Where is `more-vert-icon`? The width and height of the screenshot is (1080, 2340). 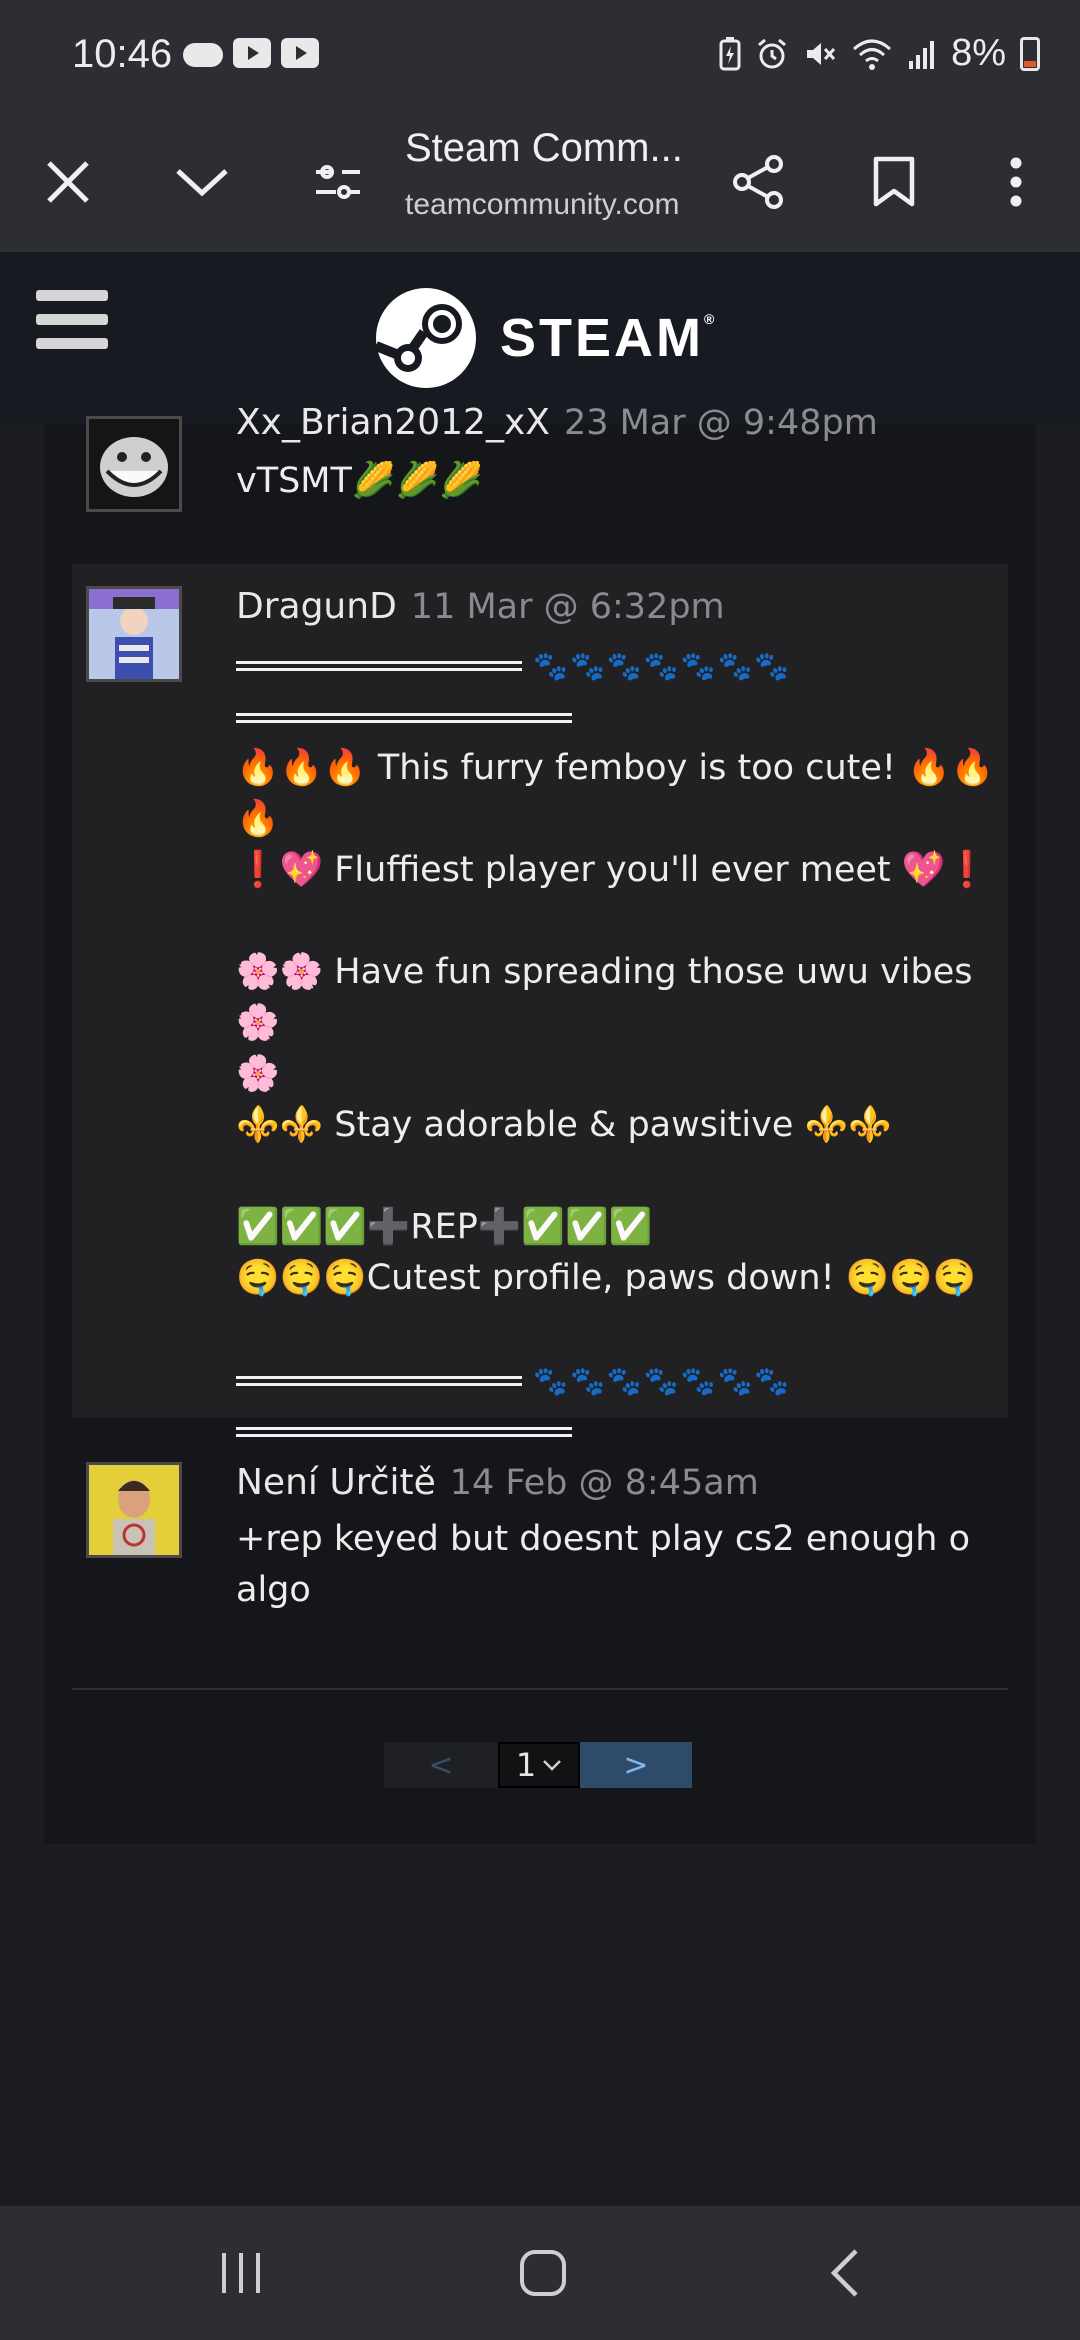 more-vert-icon is located at coordinates (1016, 182).